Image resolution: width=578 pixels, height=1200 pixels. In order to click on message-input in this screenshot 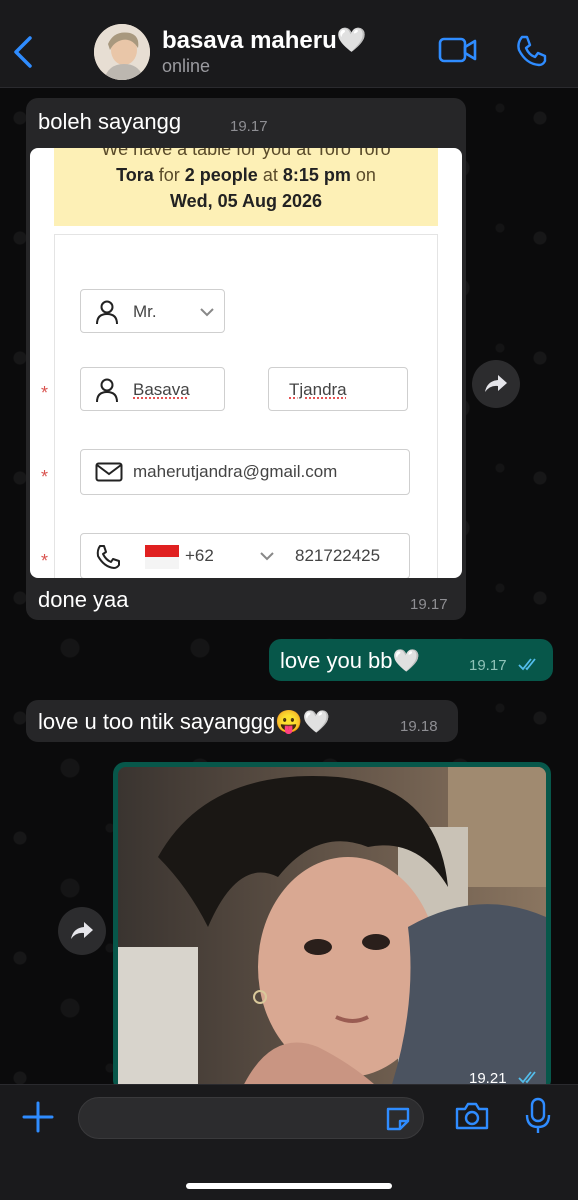, I will do `click(251, 1118)`.